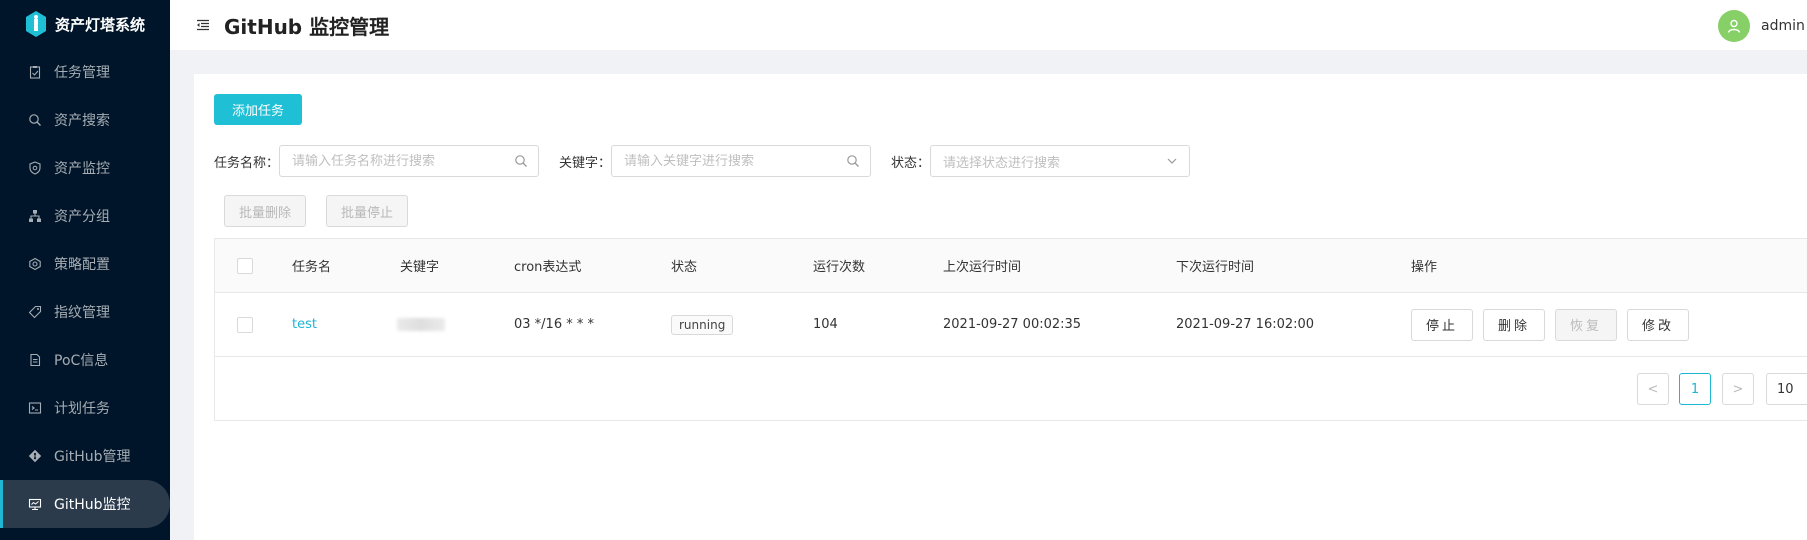 The width and height of the screenshot is (1807, 540). Describe the element at coordinates (420, 267) in the screenshot. I see `column-header: 关键字` at that location.